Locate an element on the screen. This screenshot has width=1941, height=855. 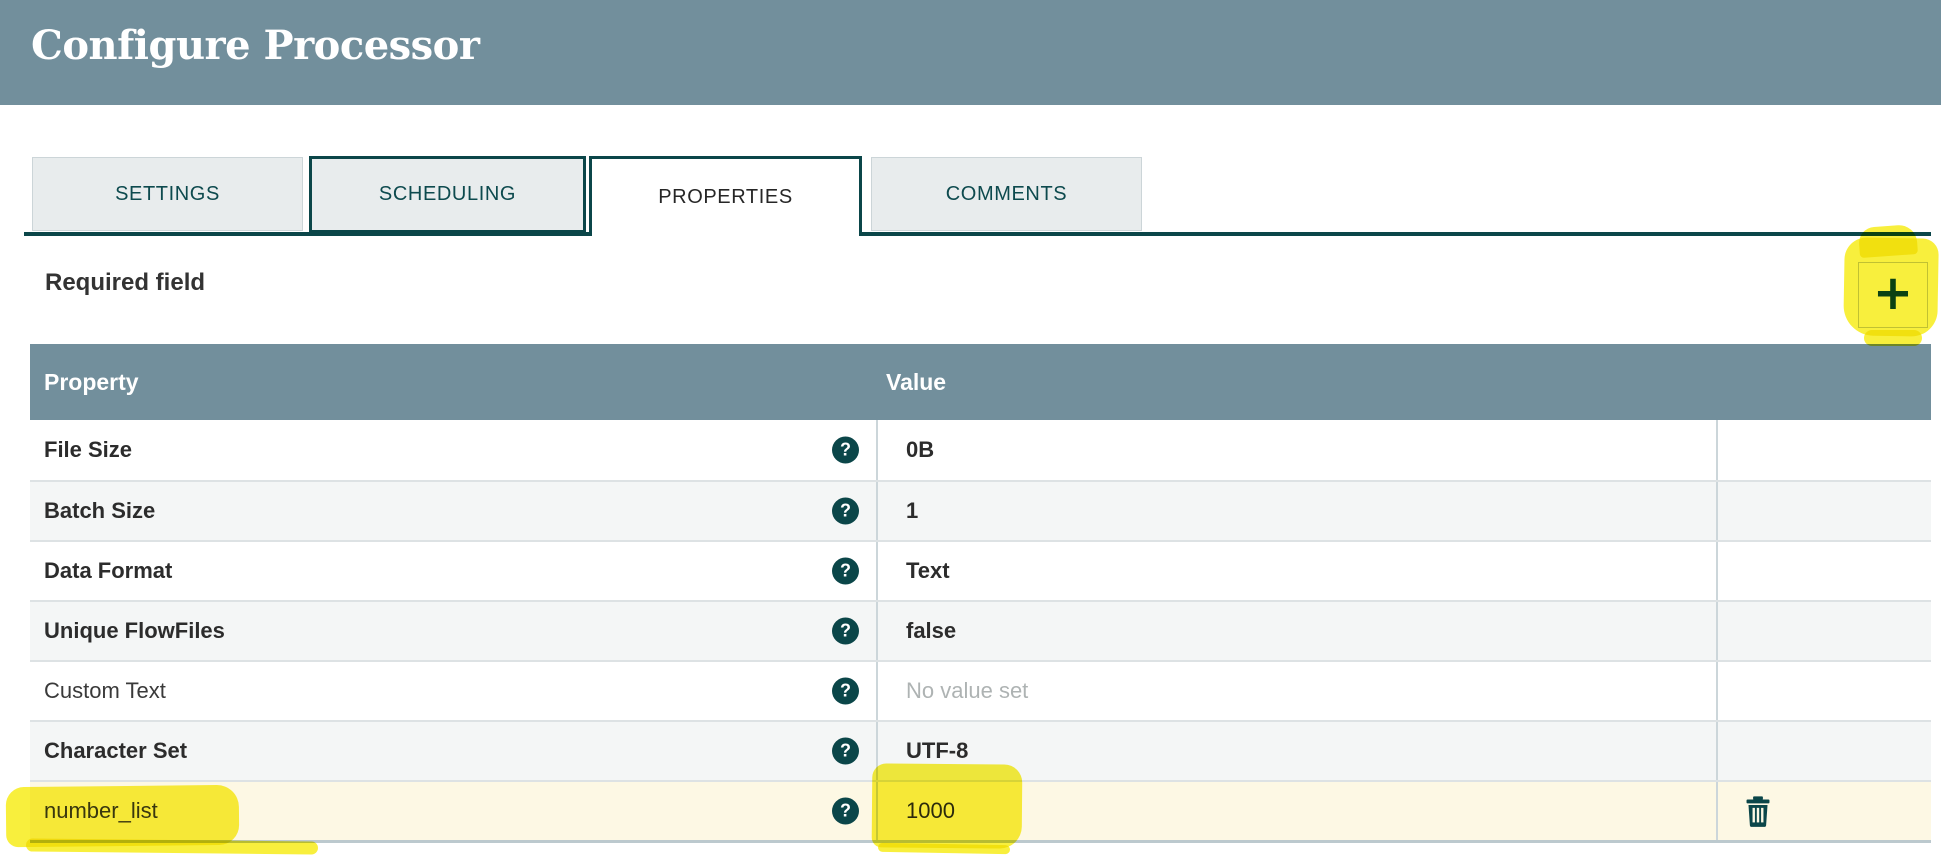
tab-scheduling: SCHEDULING is located at coordinates (447, 194).